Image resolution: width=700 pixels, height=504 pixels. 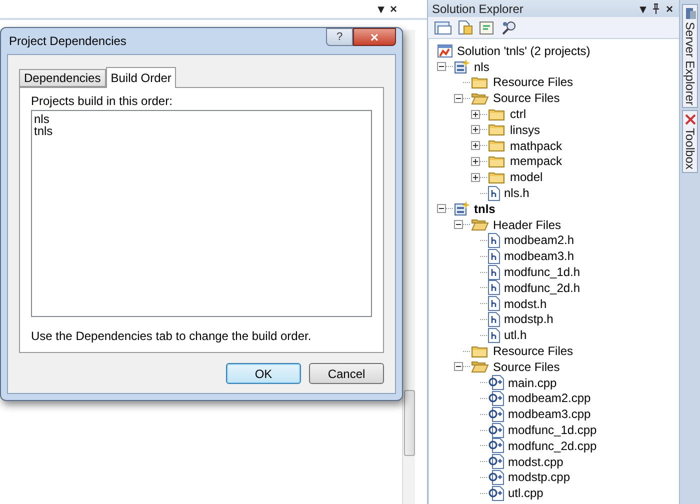 I want to click on tab: Dependencies, so click(x=62, y=78).